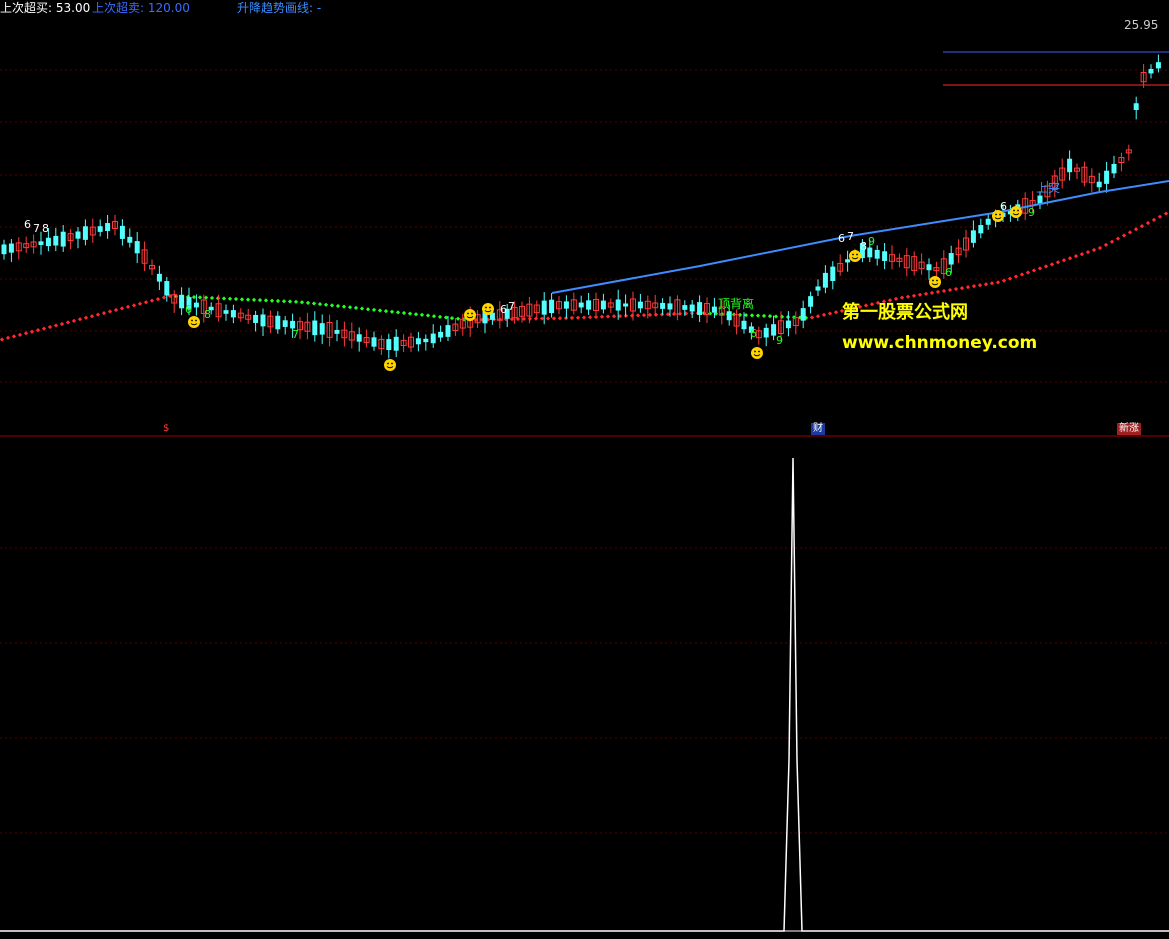  I want to click on watermark-site-name: 第一股票公式网, so click(905, 312).